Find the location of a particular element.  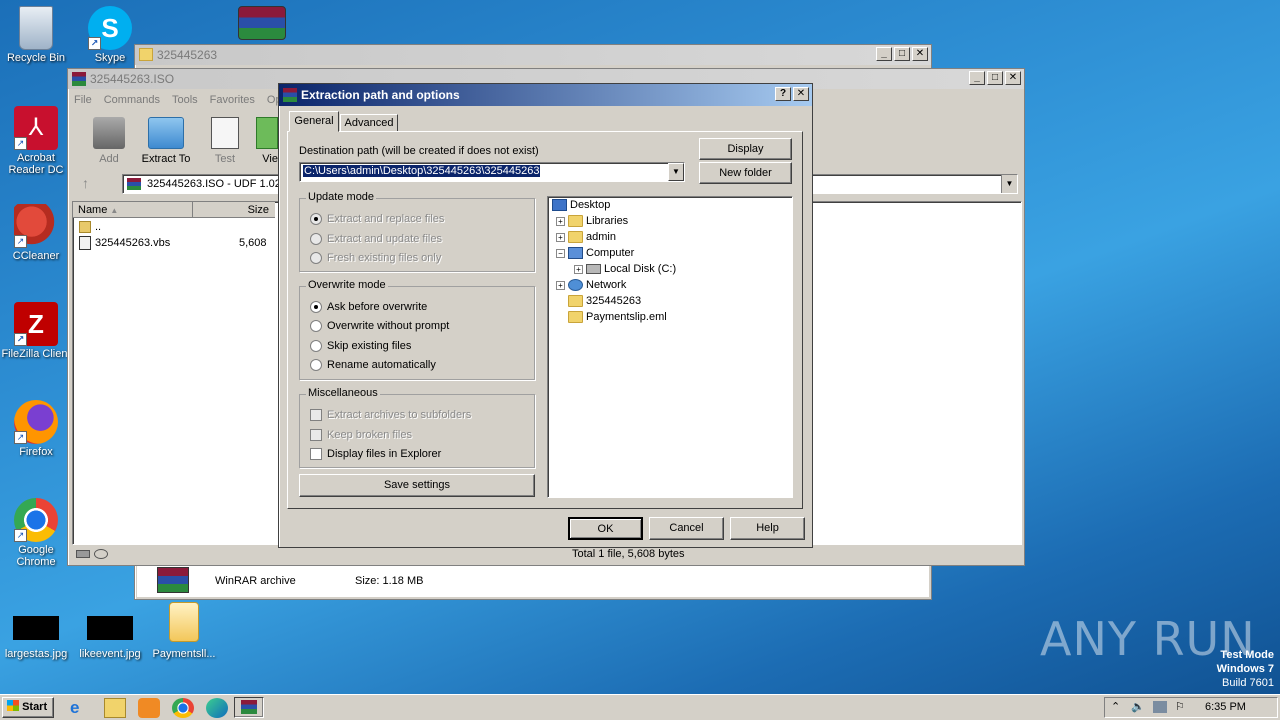

tree-item-admin: + admin is located at coordinates (586, 237).